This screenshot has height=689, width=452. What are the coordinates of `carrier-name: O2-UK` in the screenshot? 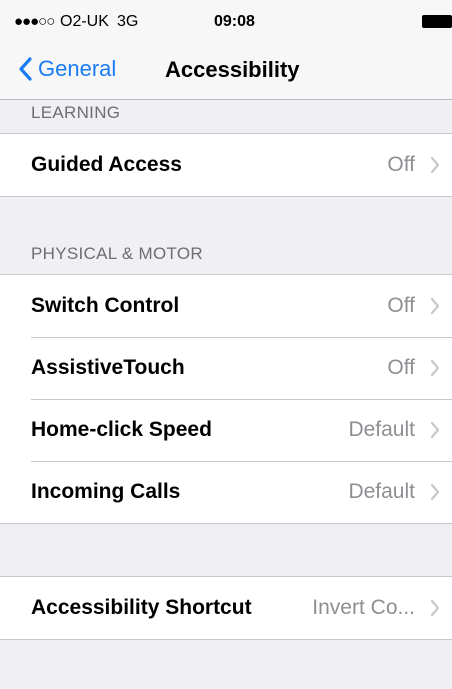 It's located at (84, 21).